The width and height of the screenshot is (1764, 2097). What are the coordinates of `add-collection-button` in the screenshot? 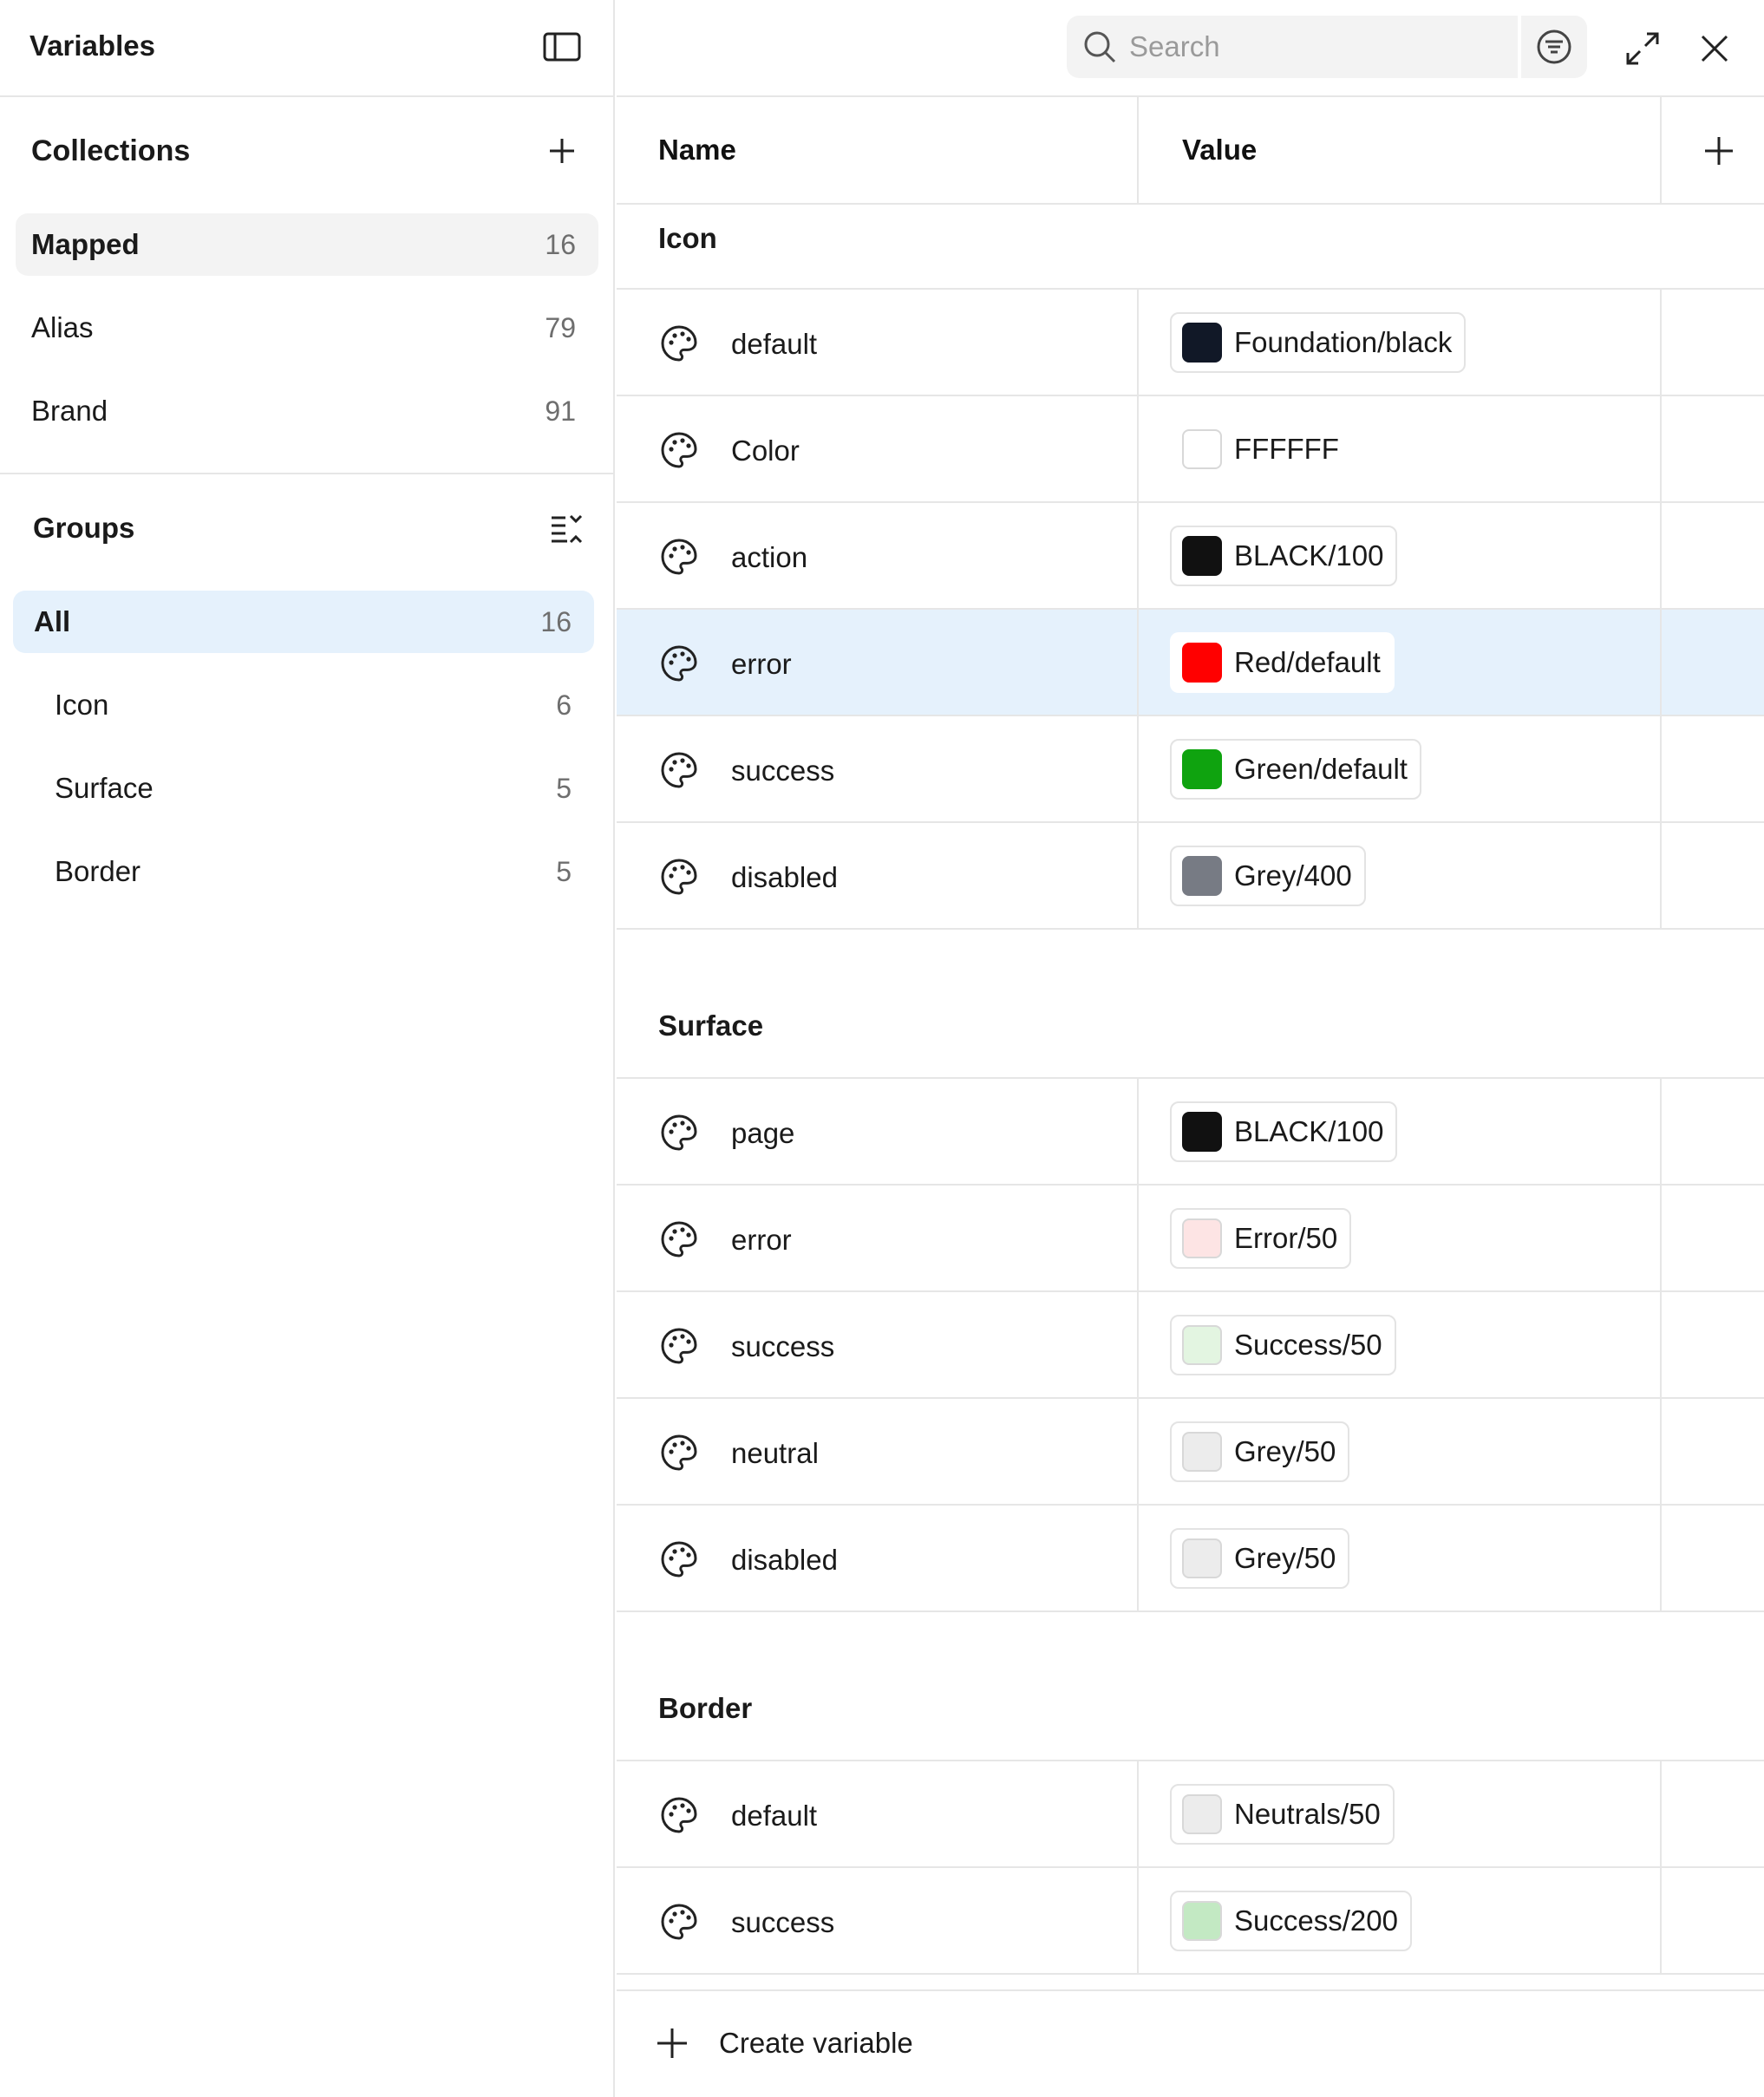 It's located at (562, 151).